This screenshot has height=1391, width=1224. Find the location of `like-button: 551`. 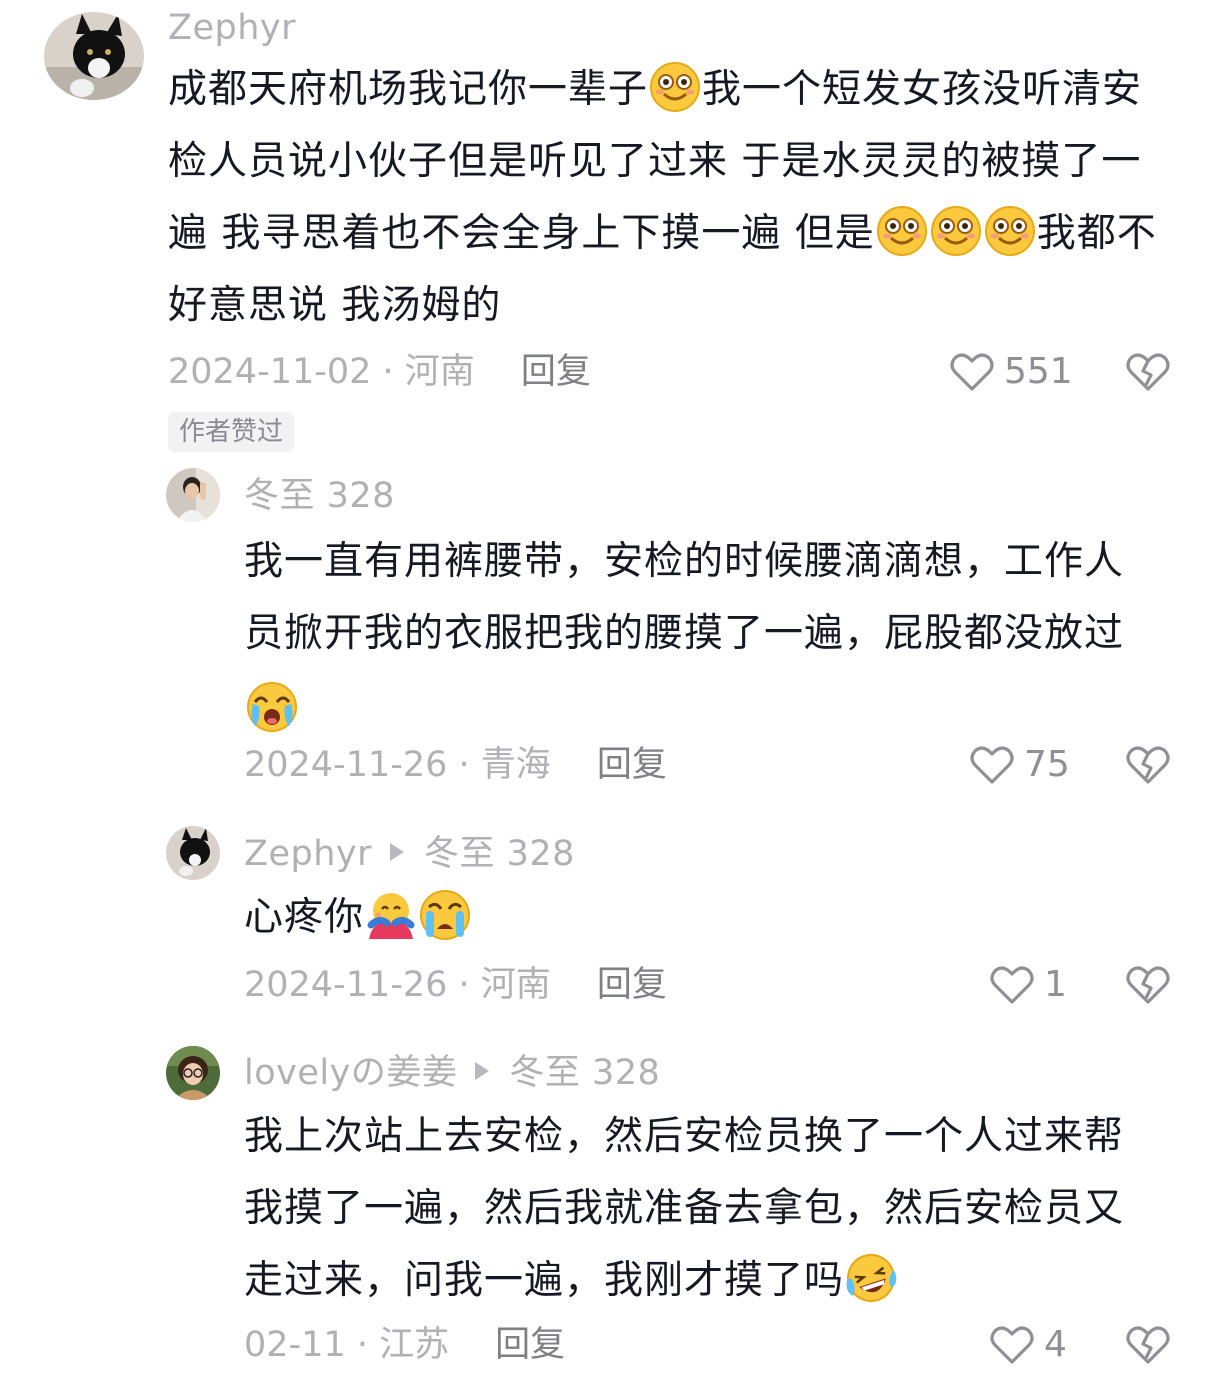

like-button: 551 is located at coordinates (1011, 372).